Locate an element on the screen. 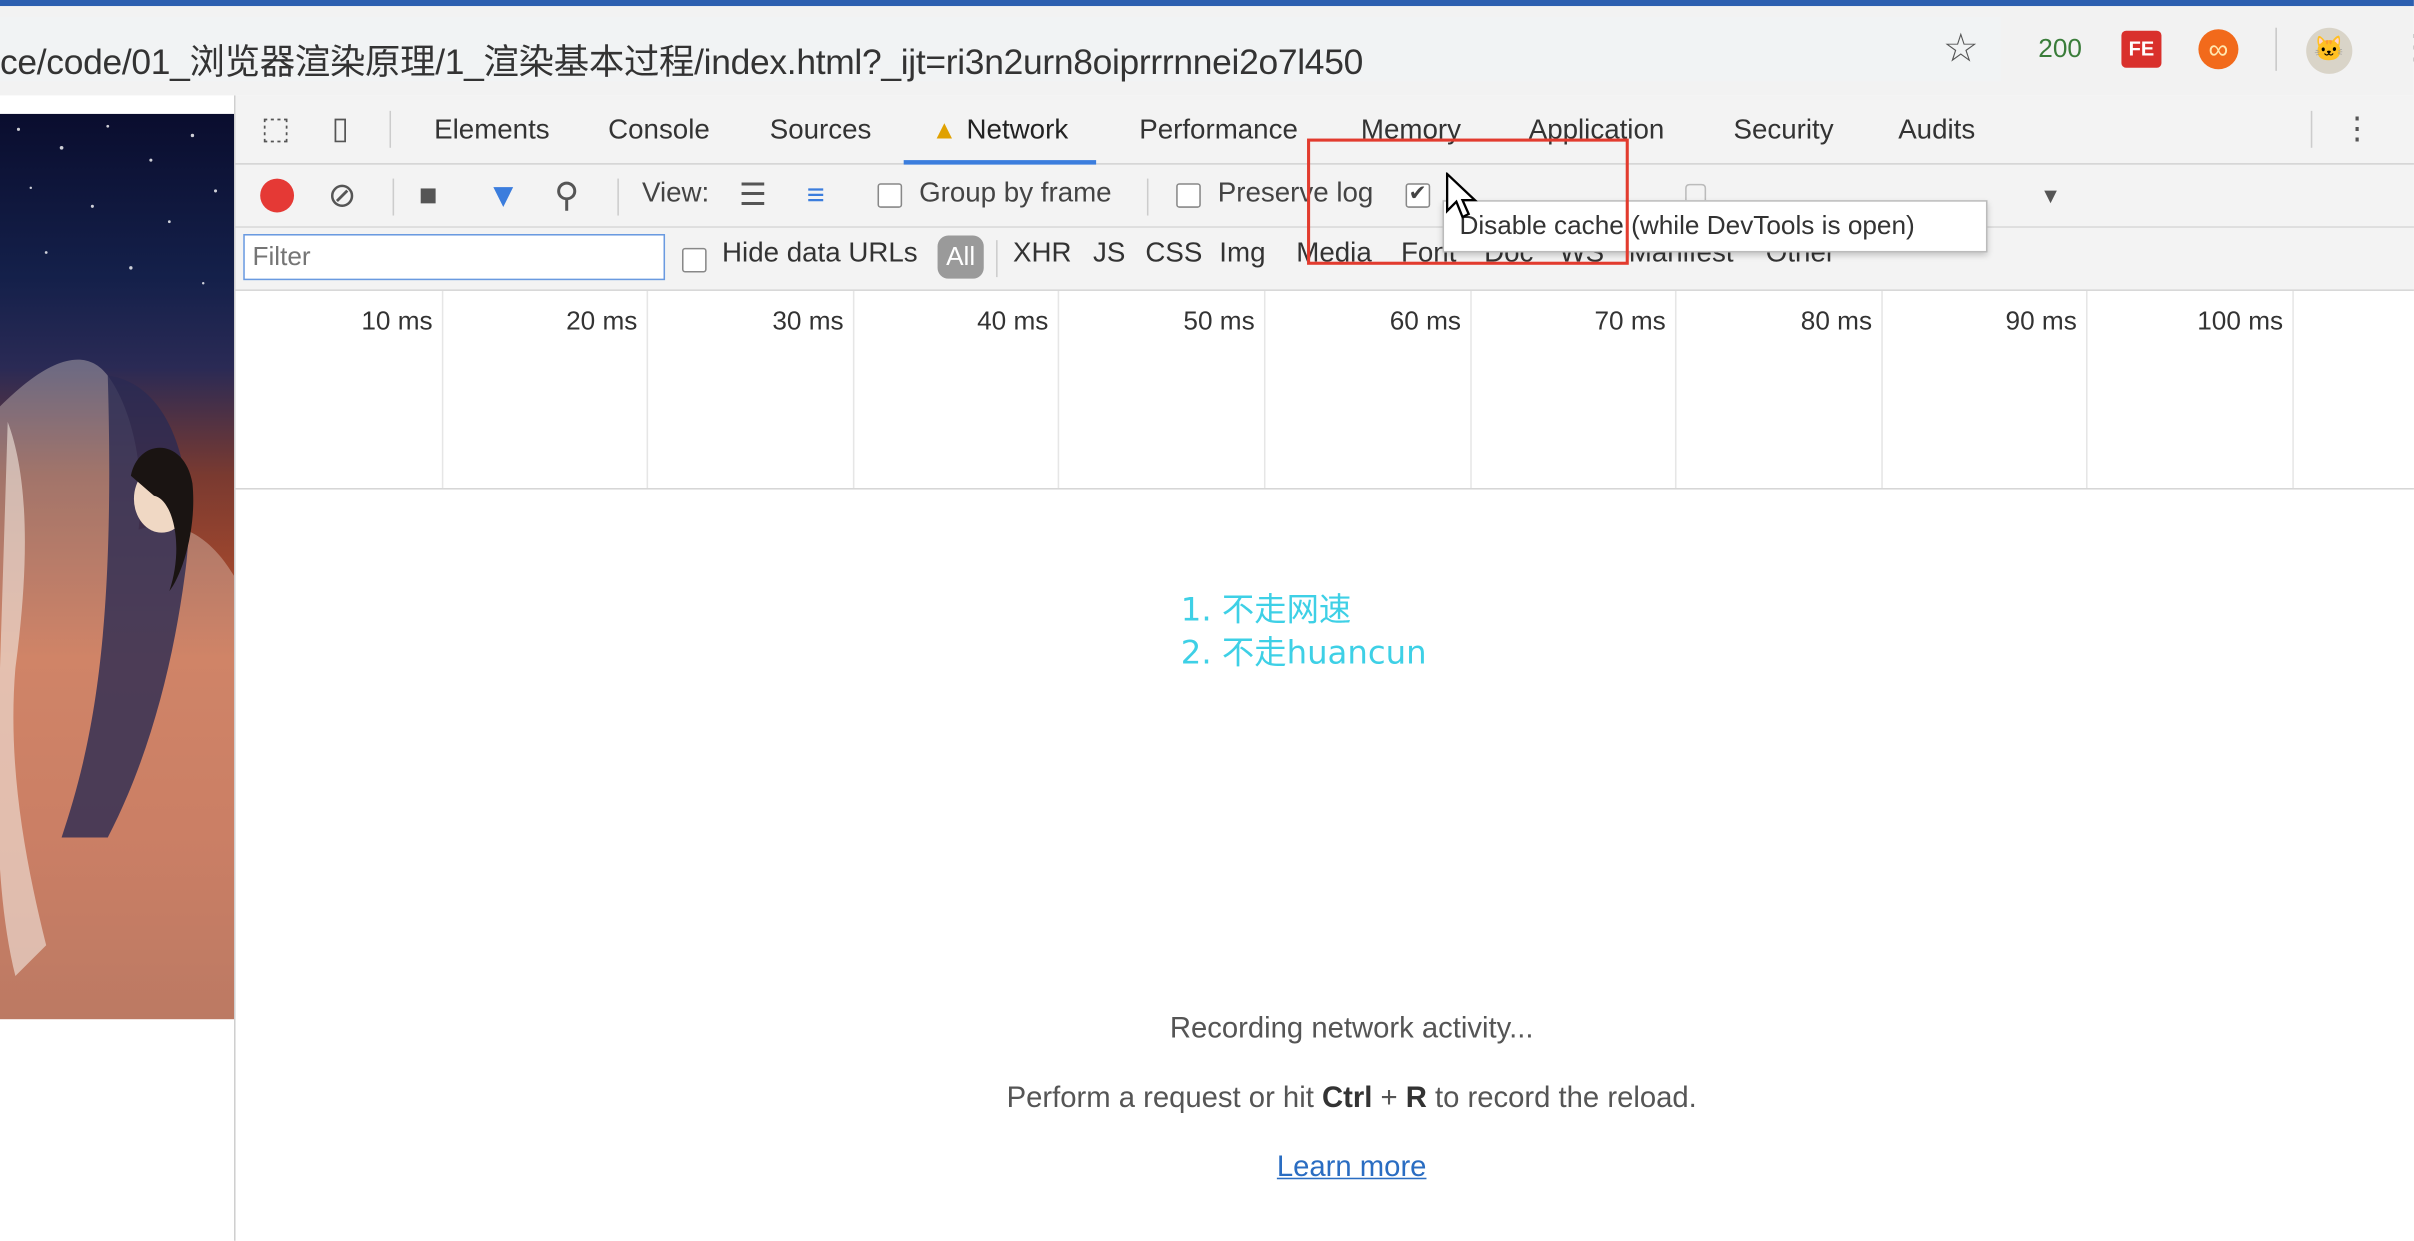 The height and width of the screenshot is (1241, 2414). filter-type-xhr: XHR is located at coordinates (1042, 253).